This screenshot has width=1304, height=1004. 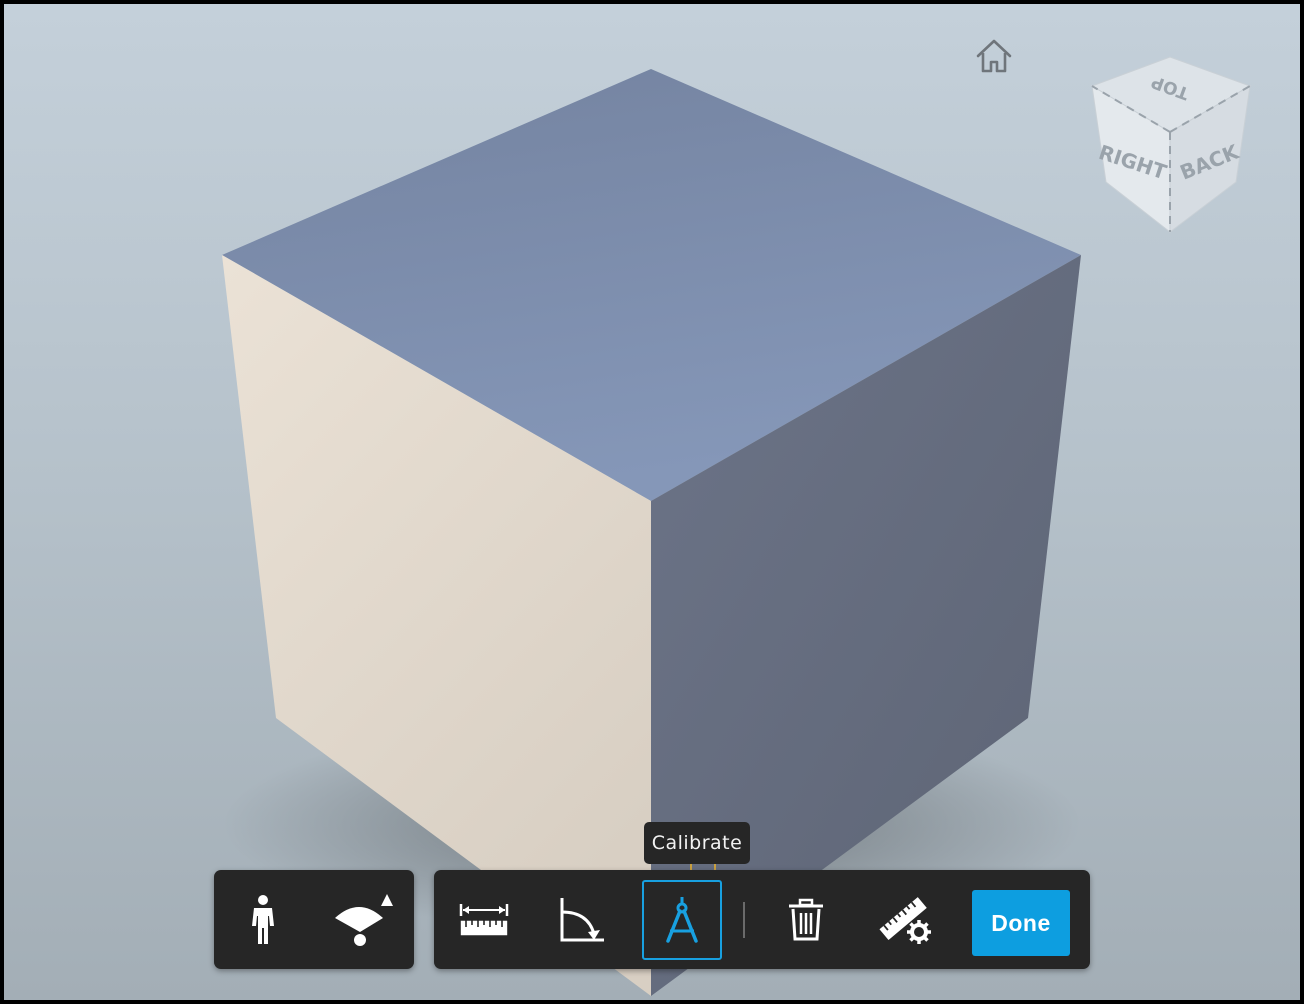 I want to click on measure-angle-button, so click(x=582, y=920).